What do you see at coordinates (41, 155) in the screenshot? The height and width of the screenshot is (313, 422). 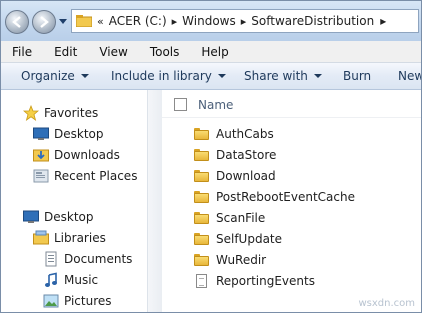 I see `downloads-folder-icon` at bounding box center [41, 155].